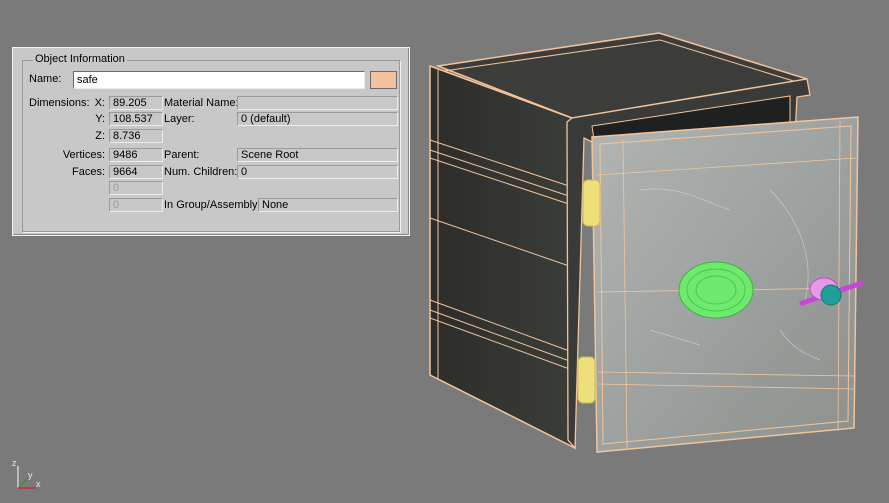 The width and height of the screenshot is (889, 503). Describe the element at coordinates (100, 119) in the screenshot. I see `y-label: Y:` at that location.